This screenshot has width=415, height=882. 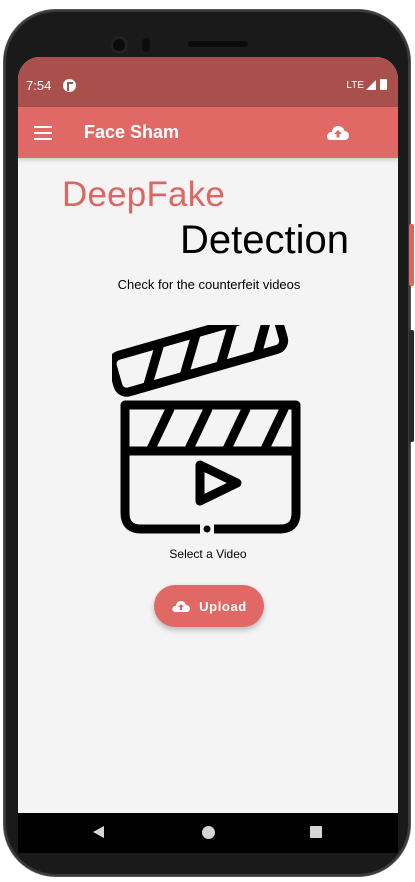 I want to click on select-video-label: Select a Video, so click(x=208, y=554).